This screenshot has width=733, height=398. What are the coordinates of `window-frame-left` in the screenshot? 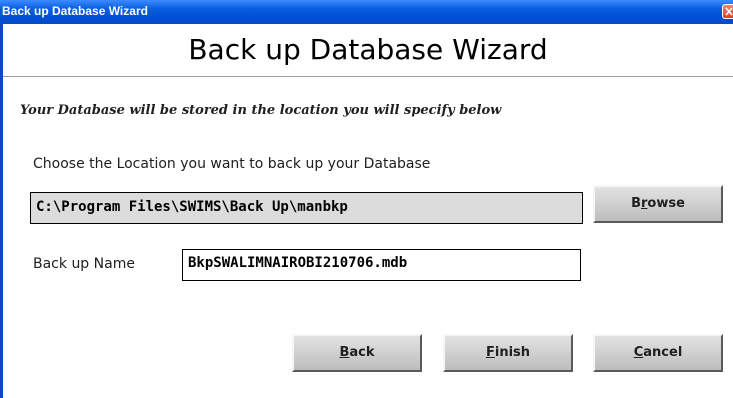 It's located at (1, 211).